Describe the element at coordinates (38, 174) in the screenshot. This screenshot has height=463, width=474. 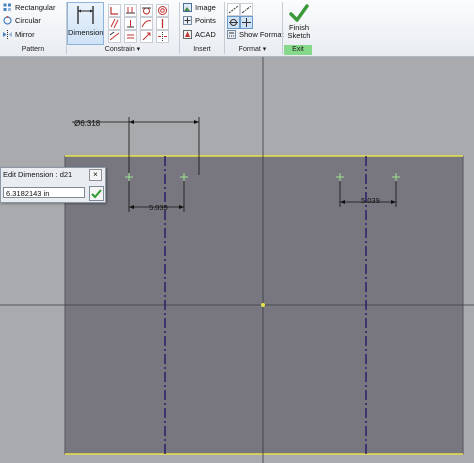
I see `dialog-title: Edit Dimension : d21` at that location.